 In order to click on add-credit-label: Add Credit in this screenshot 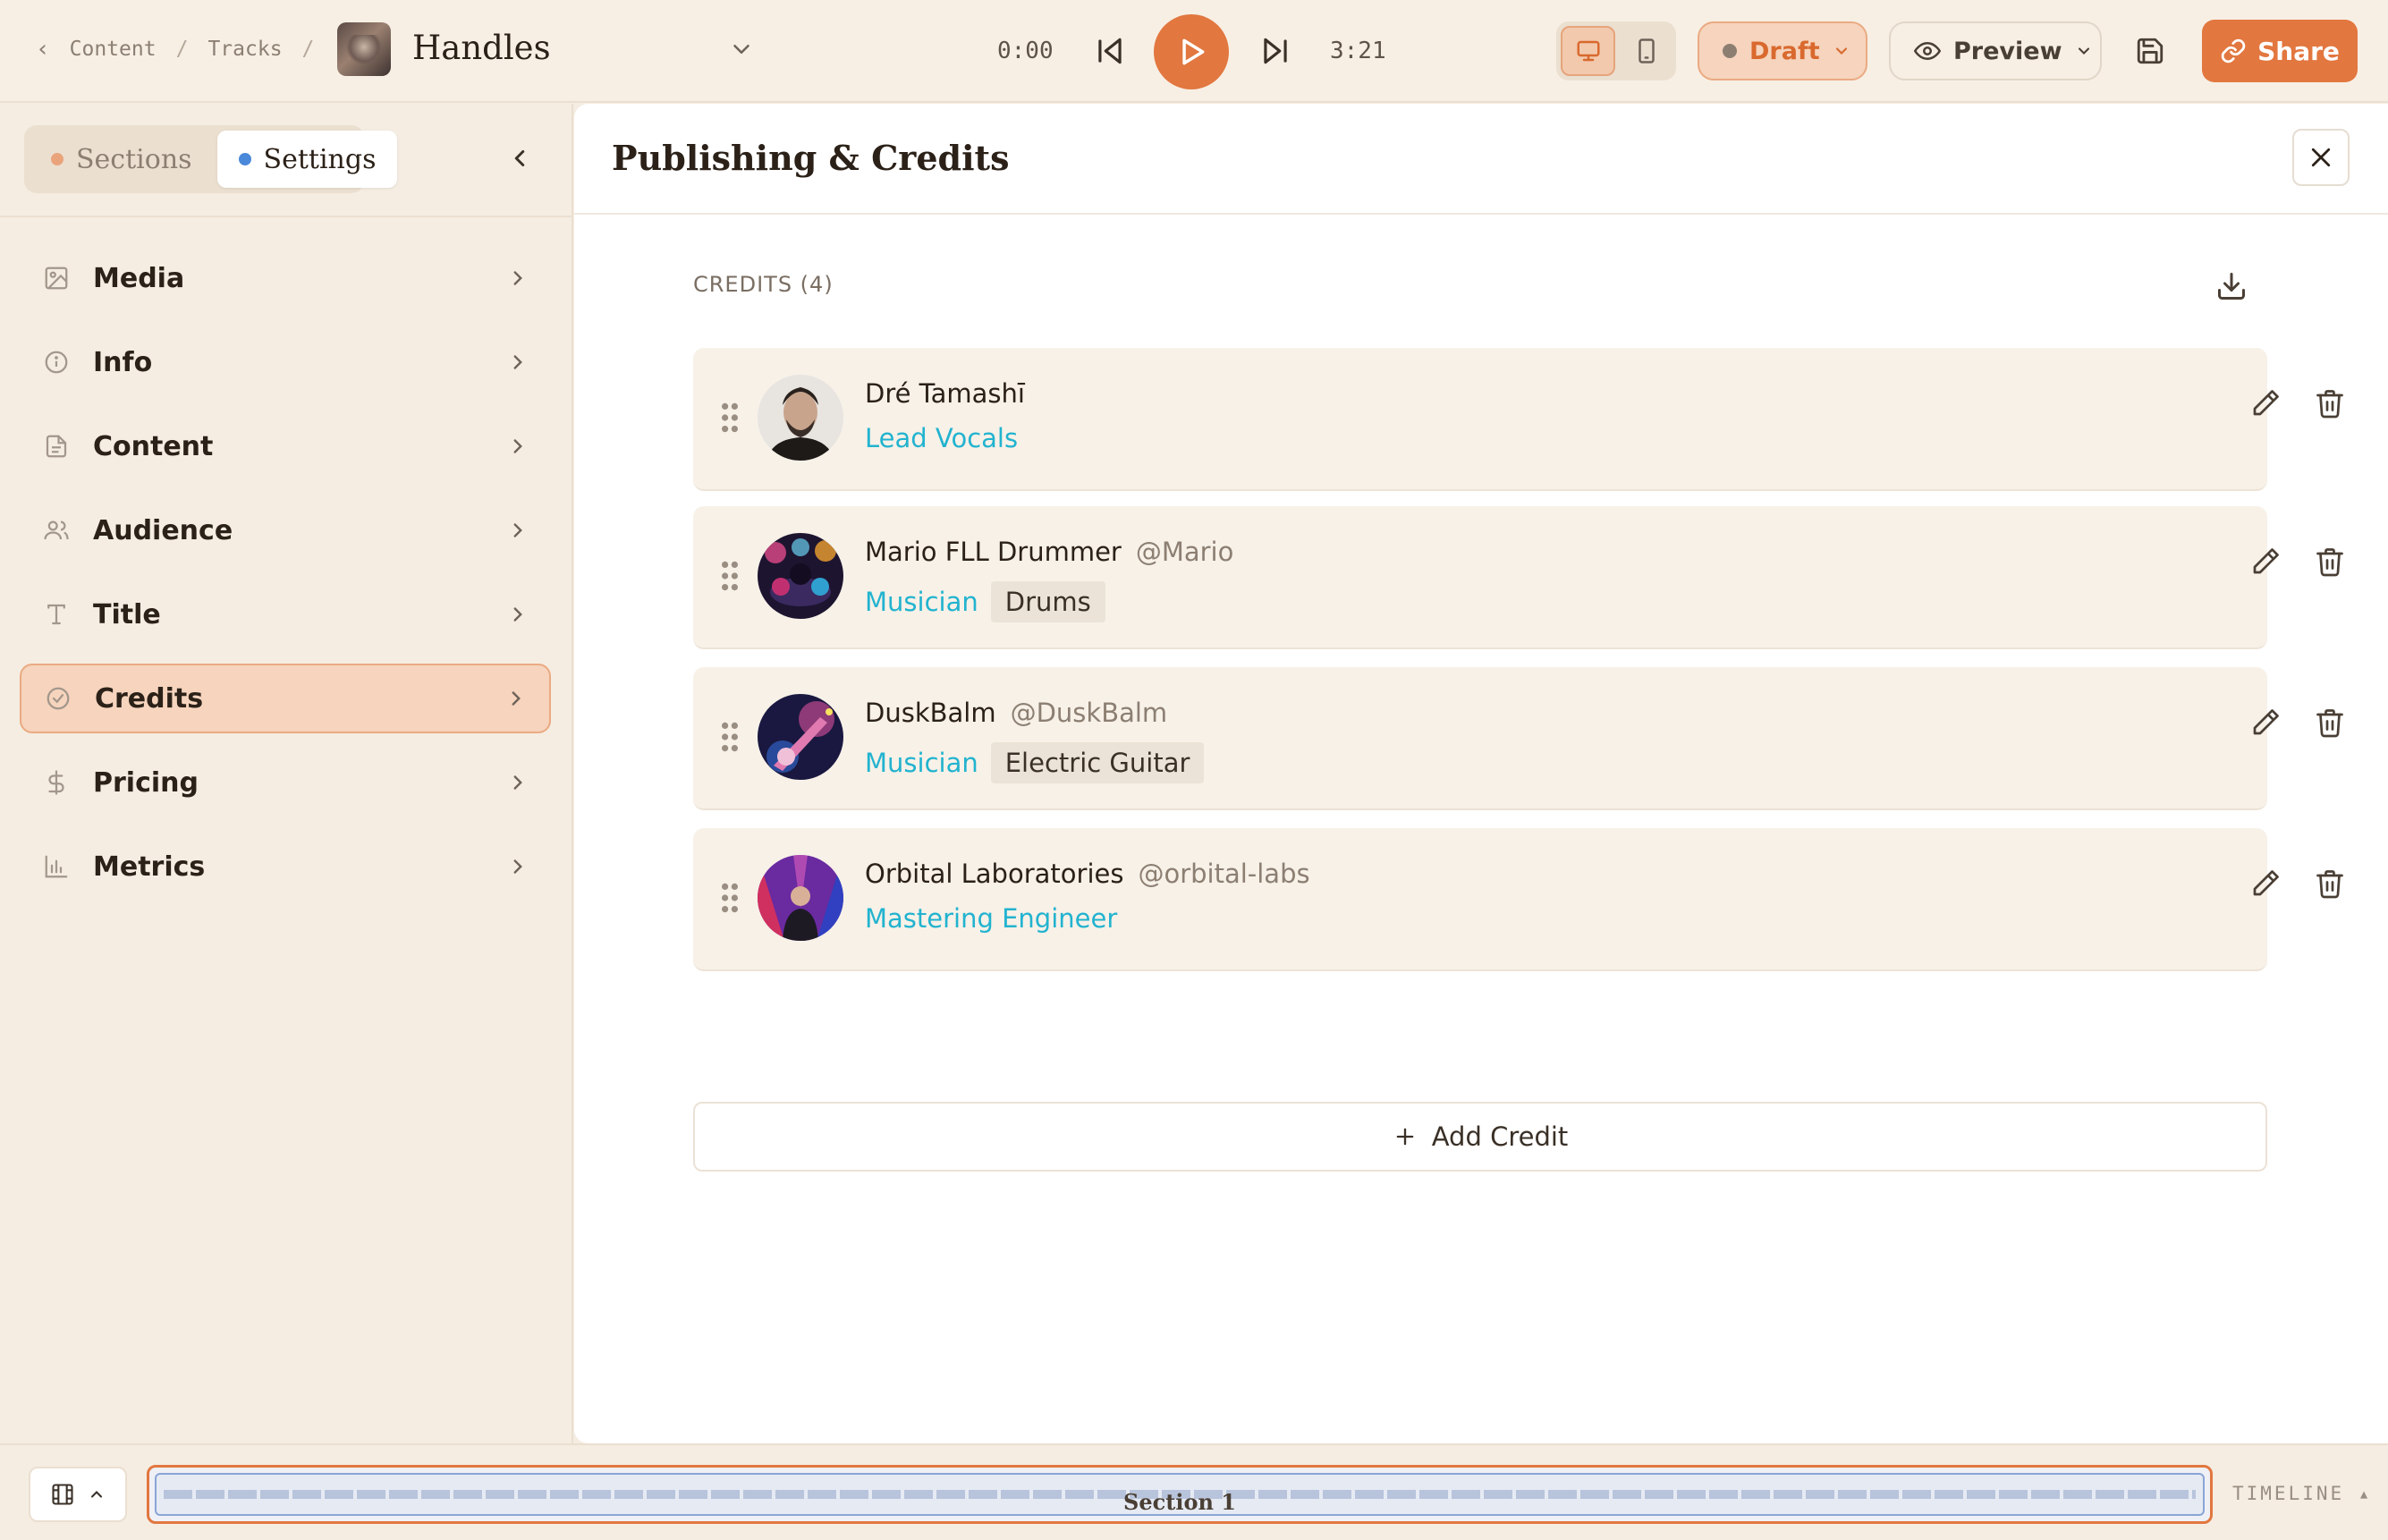, I will do `click(1500, 1136)`.